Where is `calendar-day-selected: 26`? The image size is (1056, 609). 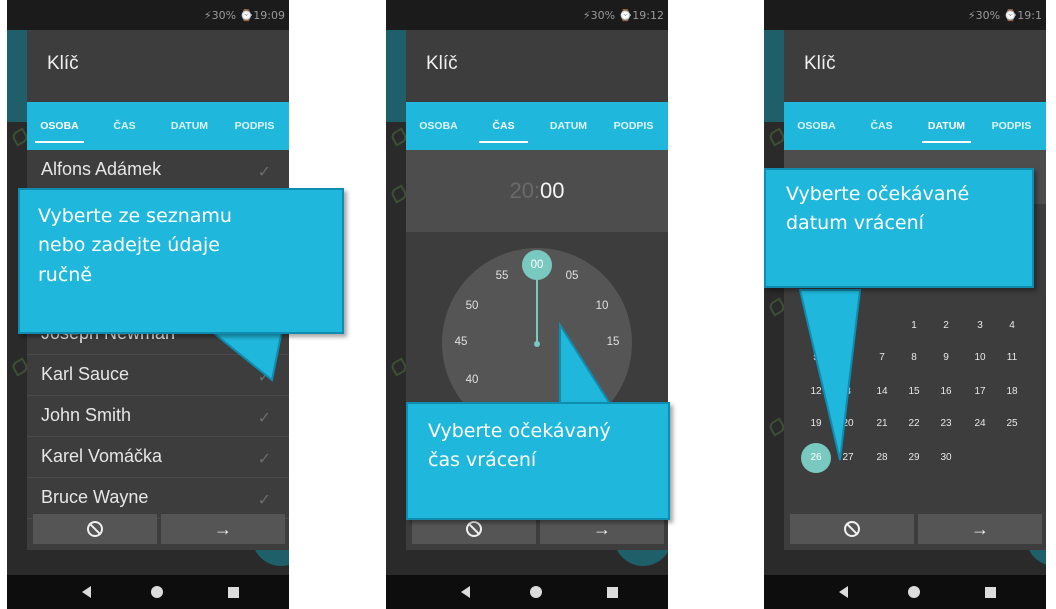 calendar-day-selected: 26 is located at coordinates (816, 458).